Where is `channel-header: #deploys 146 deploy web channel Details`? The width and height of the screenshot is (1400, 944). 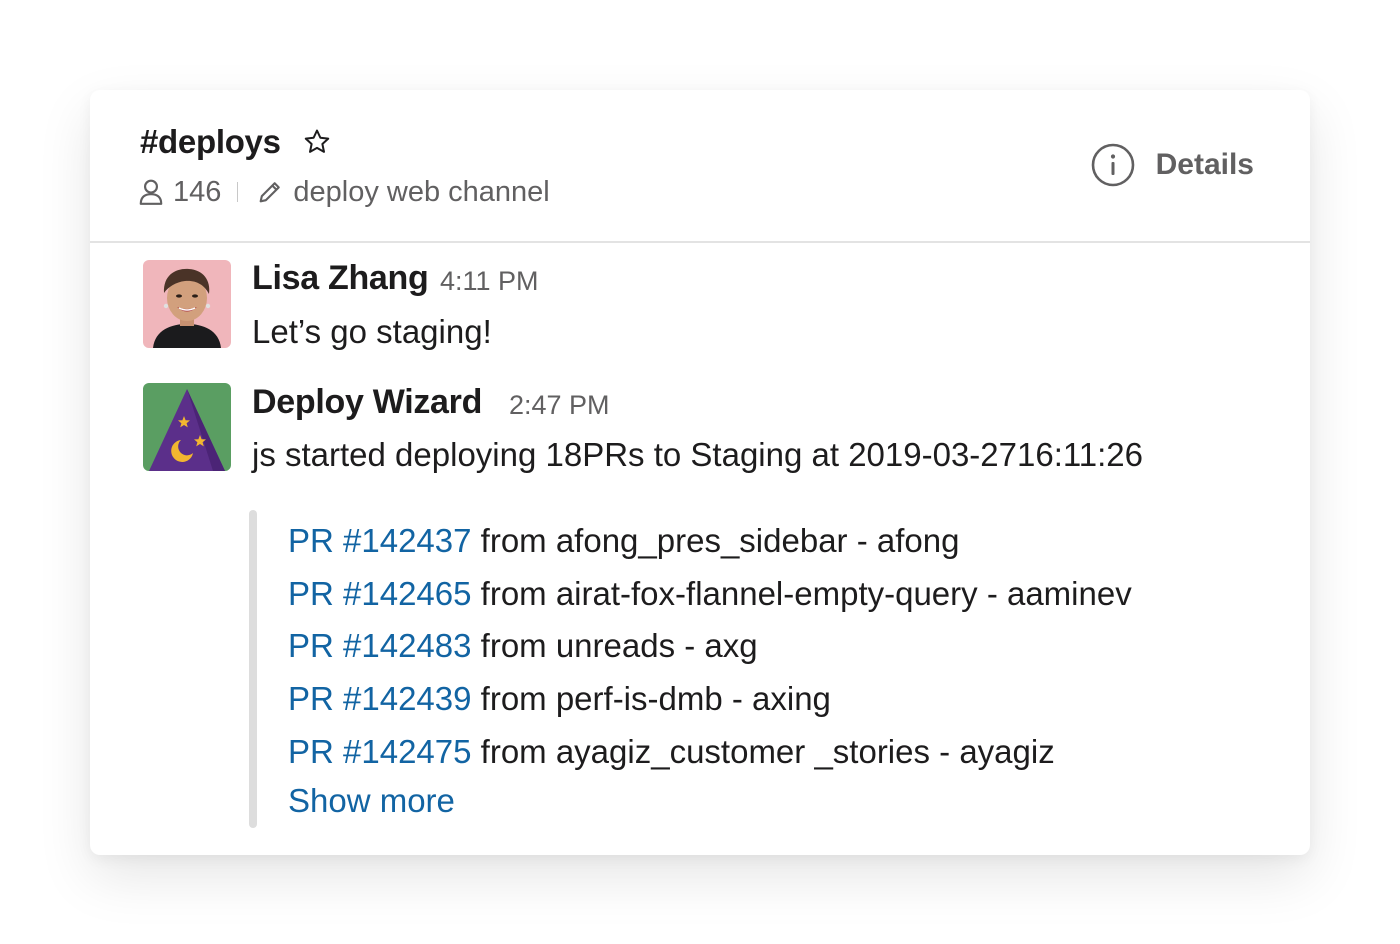 channel-header: #deploys 146 deploy web channel Details is located at coordinates (700, 166).